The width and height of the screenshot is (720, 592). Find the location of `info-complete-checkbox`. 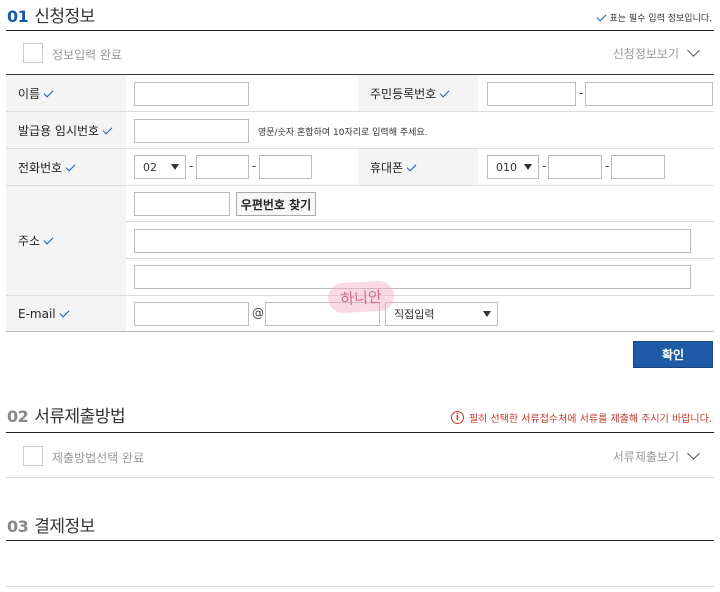

info-complete-checkbox is located at coordinates (33, 53).